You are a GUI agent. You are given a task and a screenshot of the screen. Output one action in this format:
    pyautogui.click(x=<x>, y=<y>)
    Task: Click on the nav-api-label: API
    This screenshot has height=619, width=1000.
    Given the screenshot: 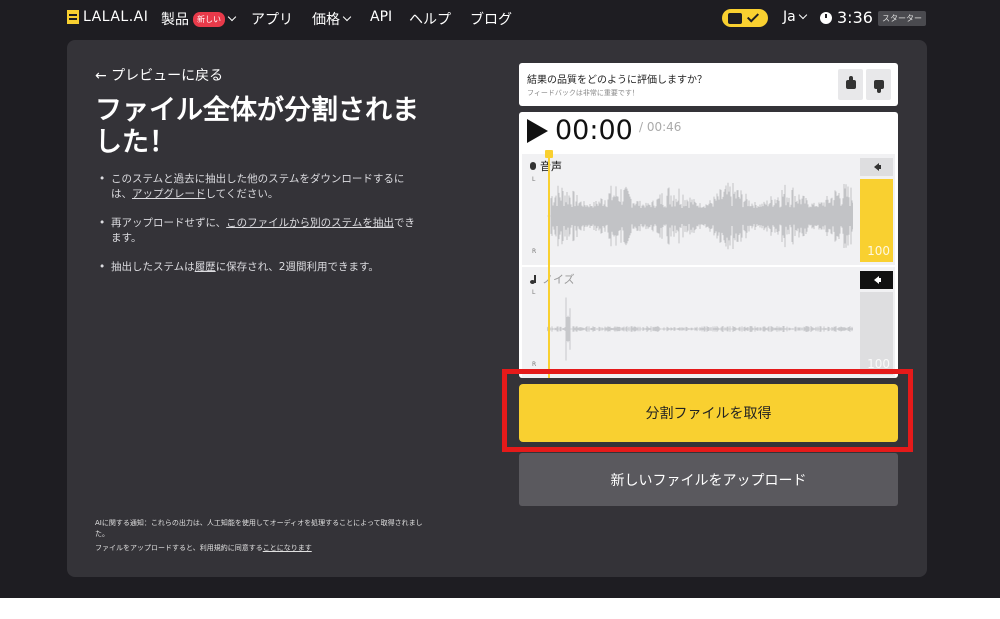 What is the action you would take?
    pyautogui.click(x=381, y=17)
    